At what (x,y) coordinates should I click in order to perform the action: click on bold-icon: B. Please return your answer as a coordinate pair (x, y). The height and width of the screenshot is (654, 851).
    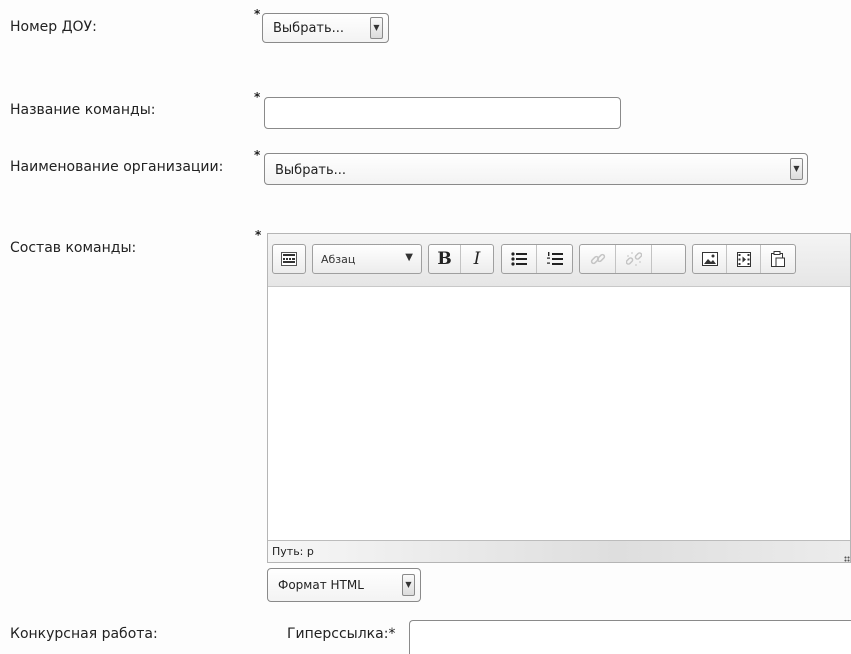
    Looking at the image, I should click on (444, 259).